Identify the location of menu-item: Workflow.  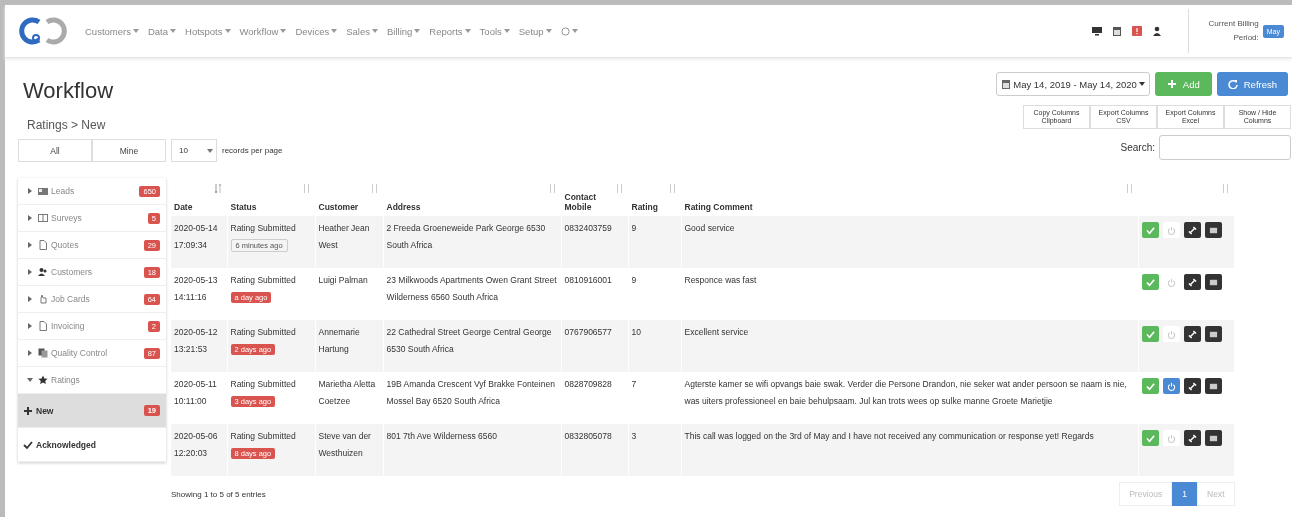
(263, 31).